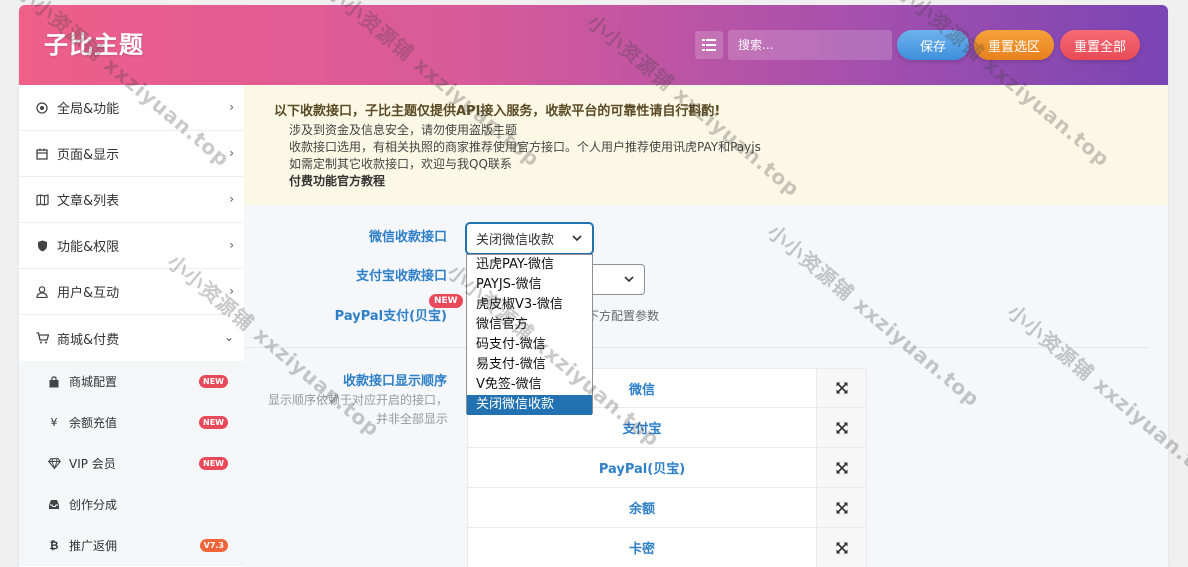 This screenshot has height=567, width=1188. What do you see at coordinates (529, 305) in the screenshot?
I see `dropdown-option: 虎皮椒V3-微信` at bounding box center [529, 305].